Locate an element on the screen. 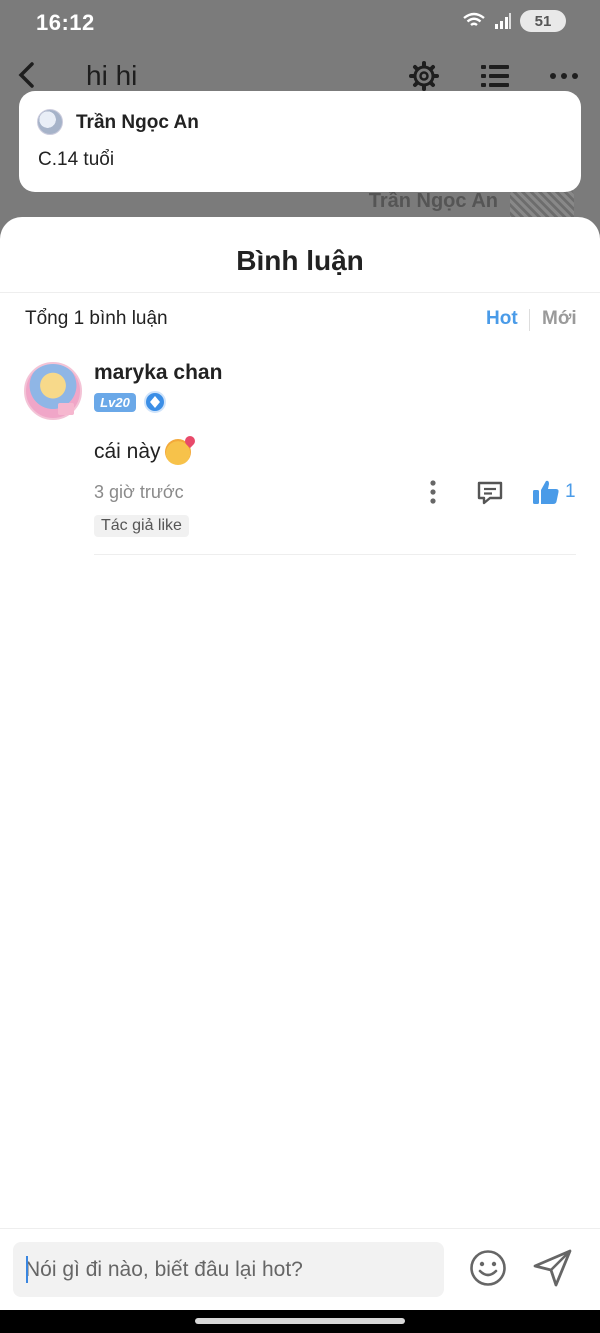 Image resolution: width=600 pixels, height=1333 pixels. status-icons: 51 is located at coordinates (514, 21).